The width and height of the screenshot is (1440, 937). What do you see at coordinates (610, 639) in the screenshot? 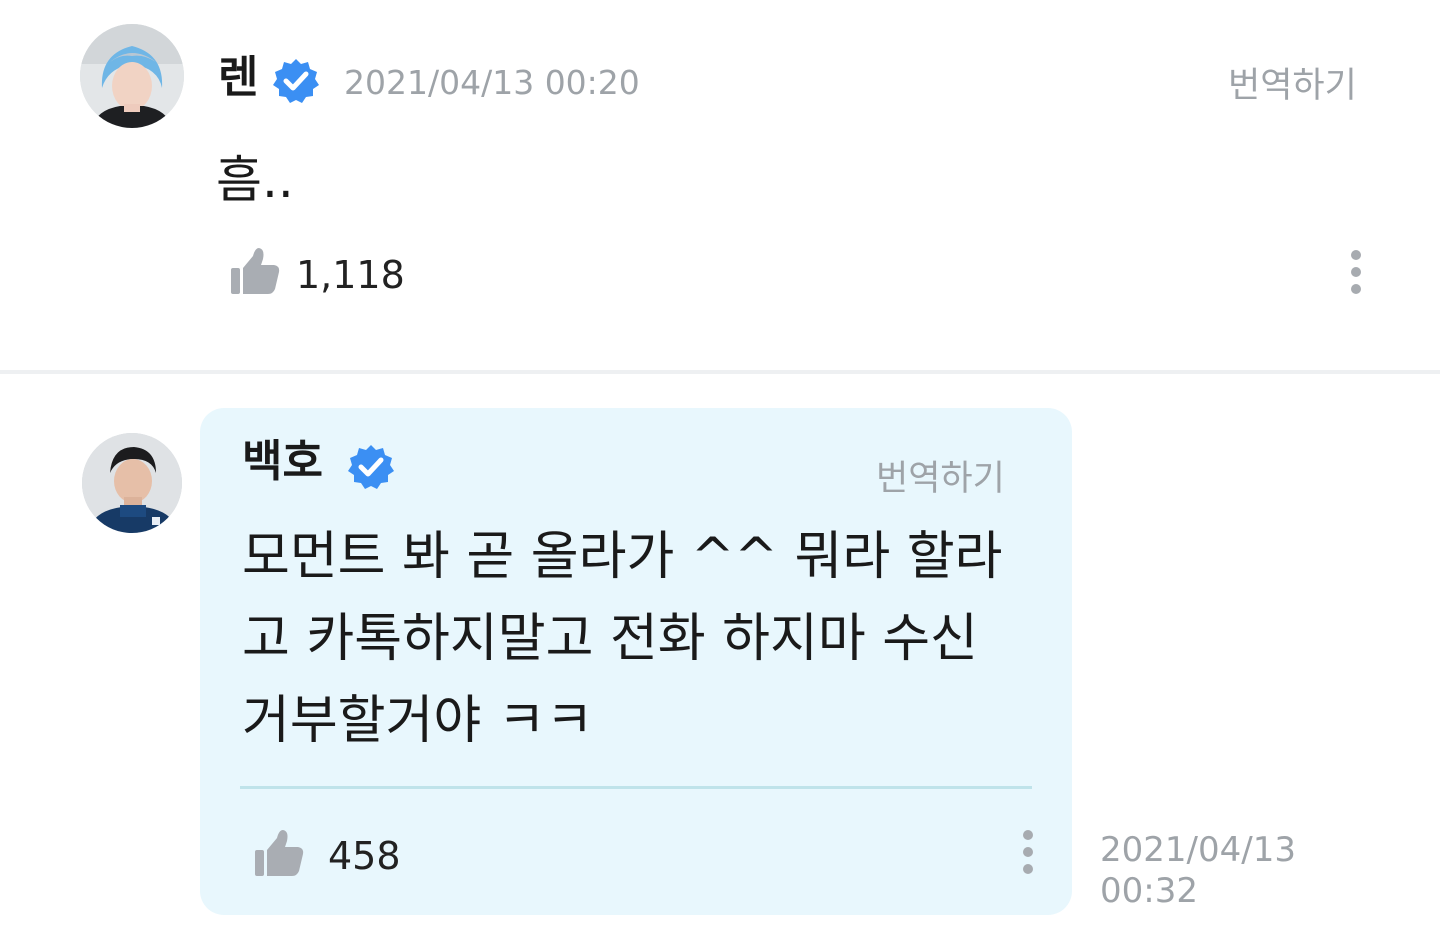
I see `comment-body-line: 고 카톡하지말고 전화 하지마 수신` at bounding box center [610, 639].